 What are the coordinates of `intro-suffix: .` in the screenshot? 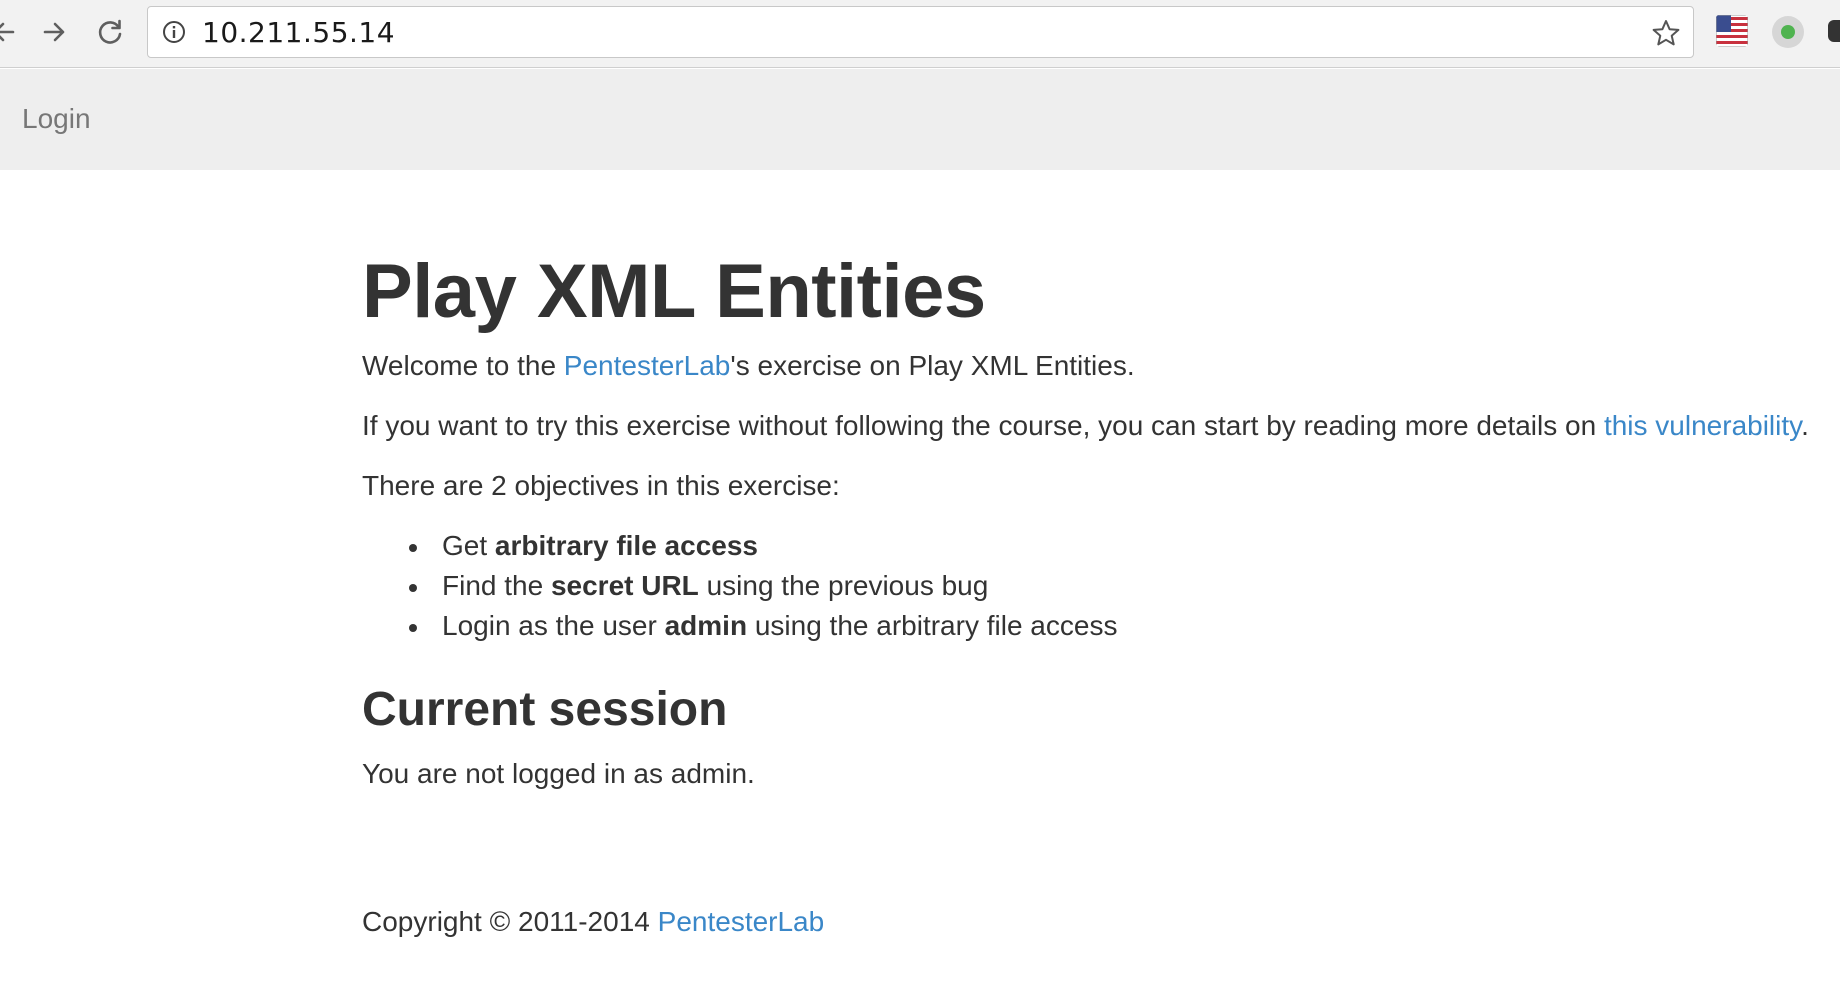 It's located at (1805, 425).